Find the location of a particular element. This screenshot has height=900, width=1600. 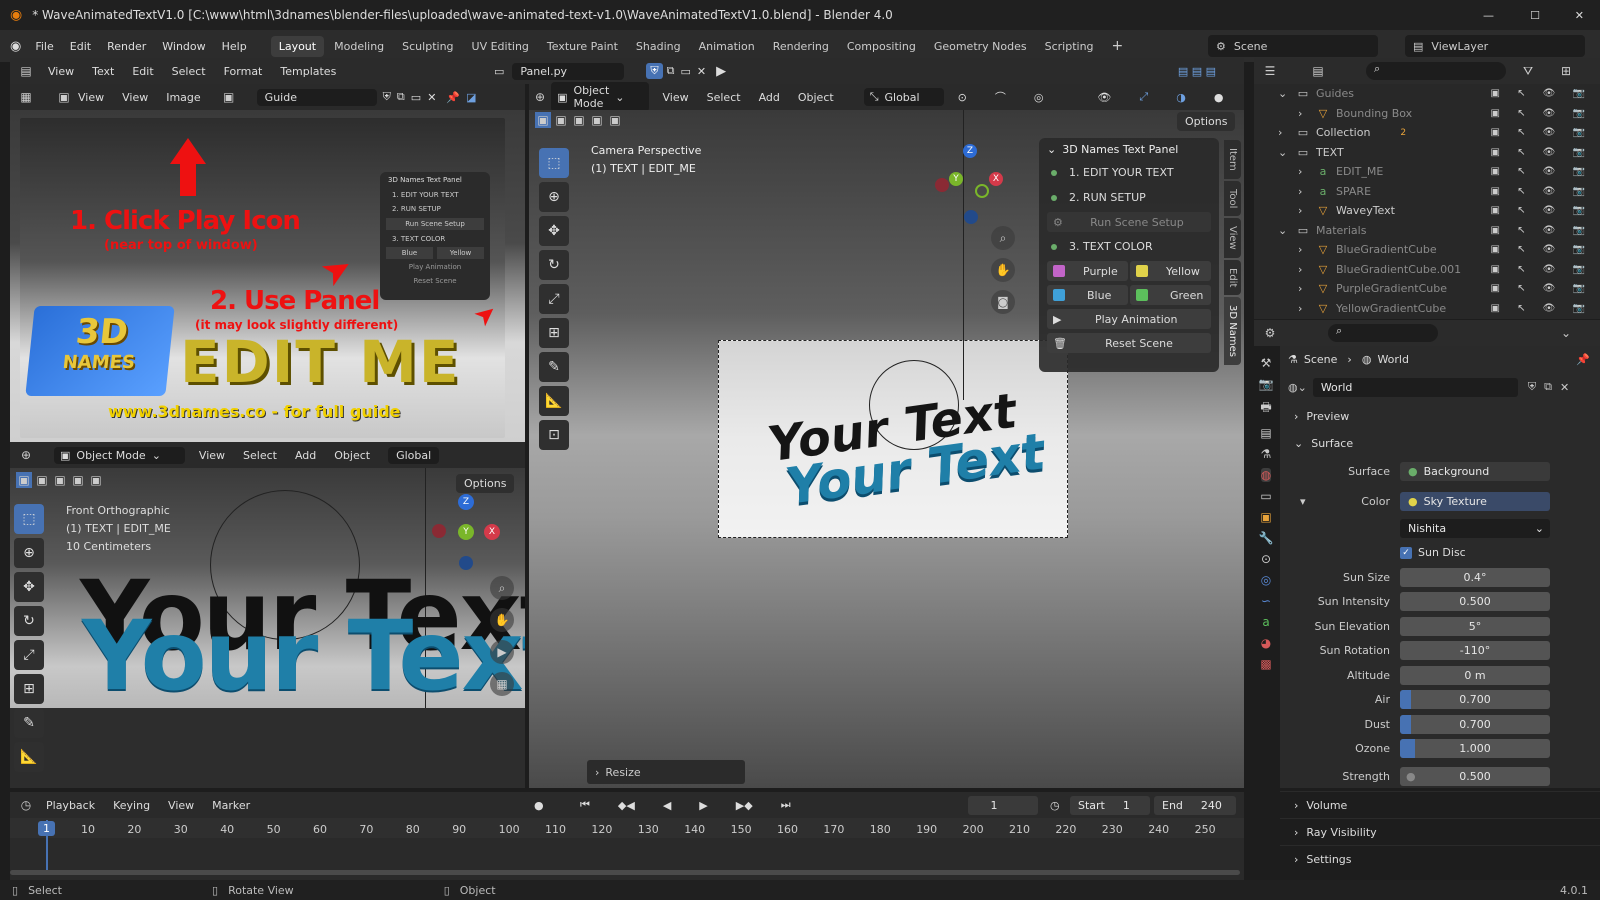

outliner-row: › a SPARE ▣ ↖ 👁 📷 is located at coordinates (1427, 192).